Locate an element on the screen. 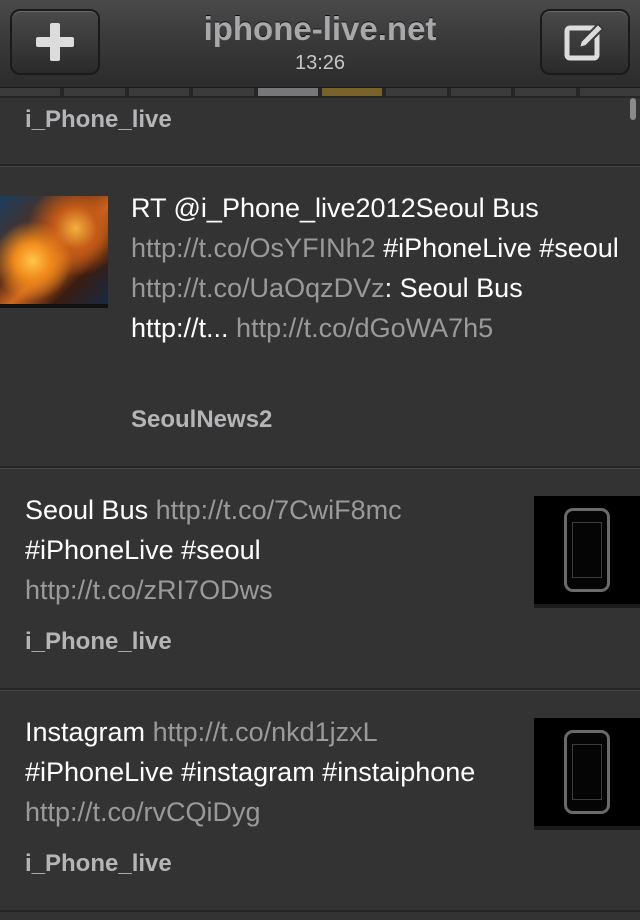  compose-tweet-button is located at coordinates (585, 42).